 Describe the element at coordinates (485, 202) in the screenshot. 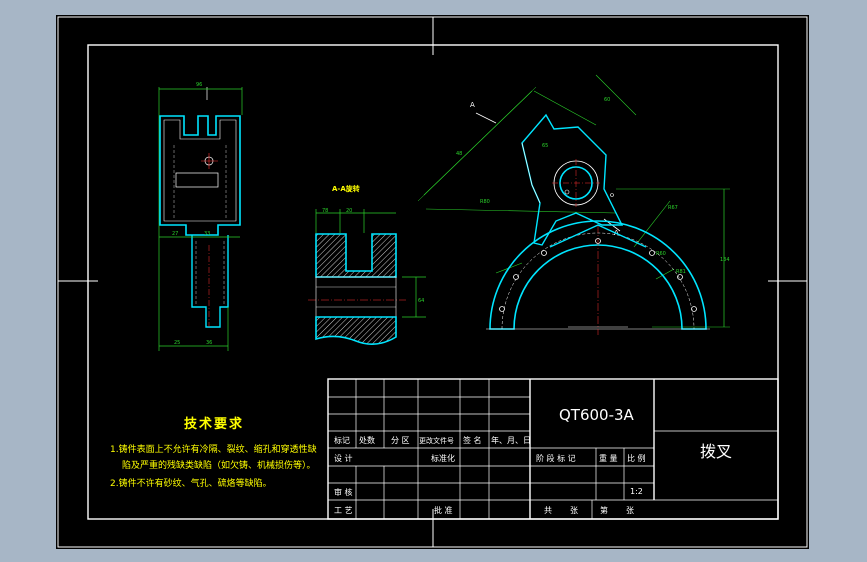

I see `dim-d3: R80` at that location.